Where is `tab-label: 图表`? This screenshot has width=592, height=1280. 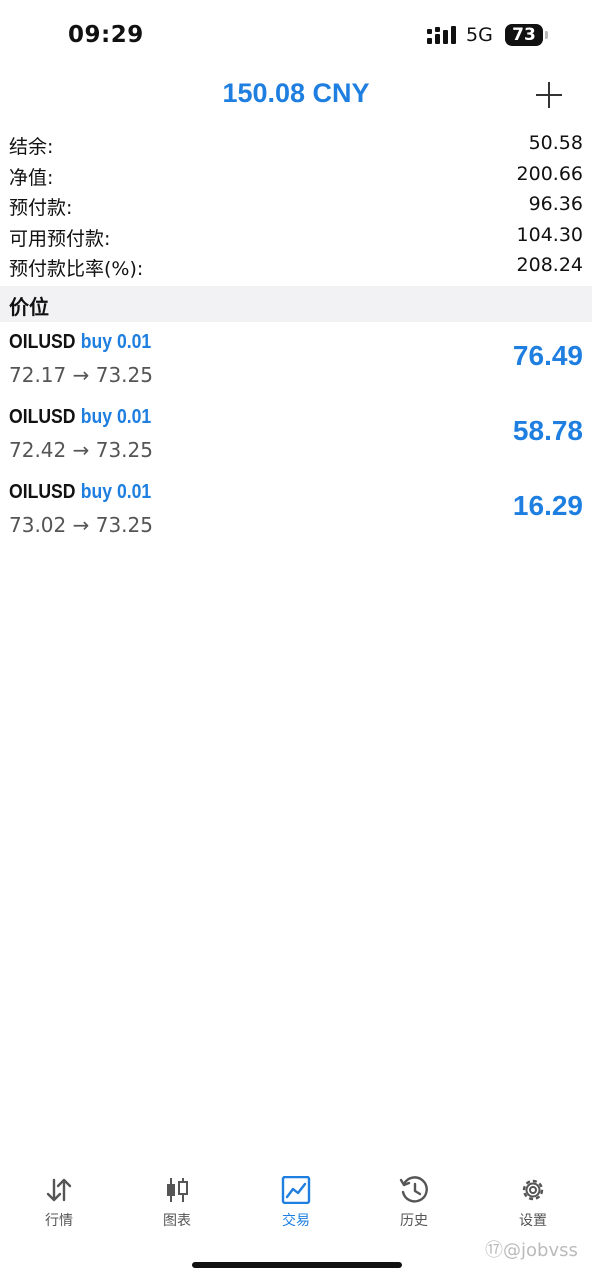
tab-label: 图表 is located at coordinates (177, 1221).